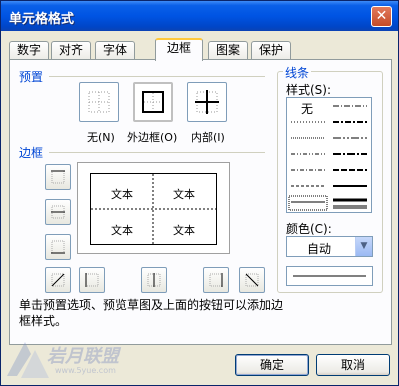 The width and height of the screenshot is (399, 386). Describe the element at coordinates (309, 229) in the screenshot. I see `color-label: 颜色(C):` at that location.